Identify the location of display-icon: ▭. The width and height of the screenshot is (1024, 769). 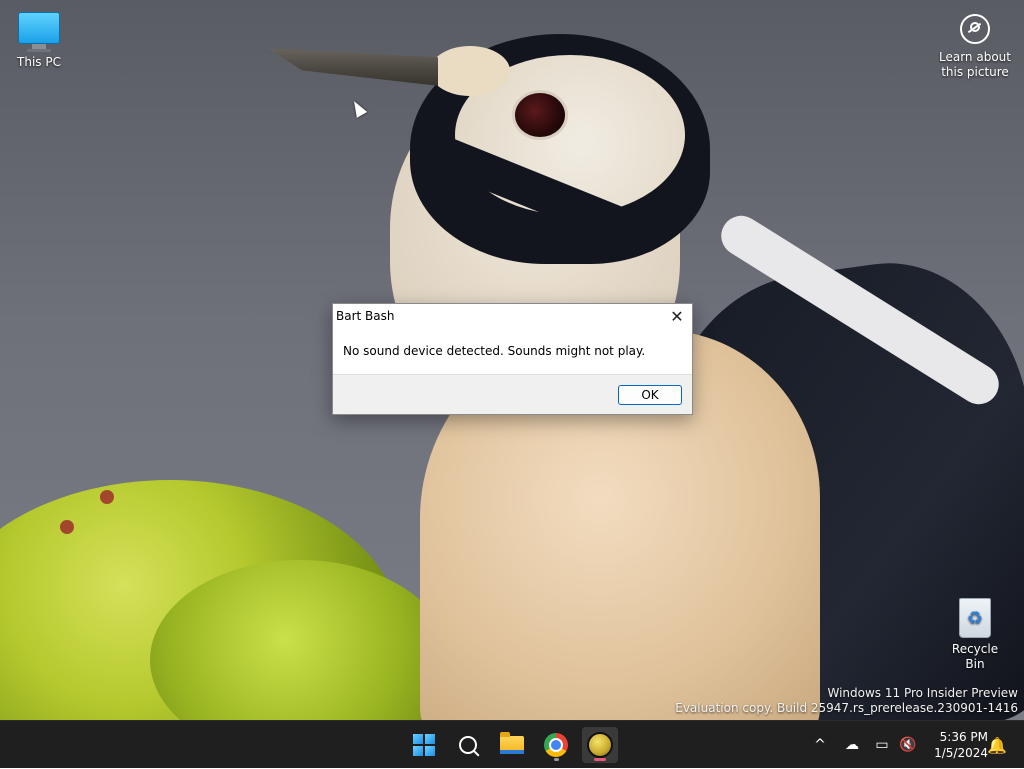
(882, 745).